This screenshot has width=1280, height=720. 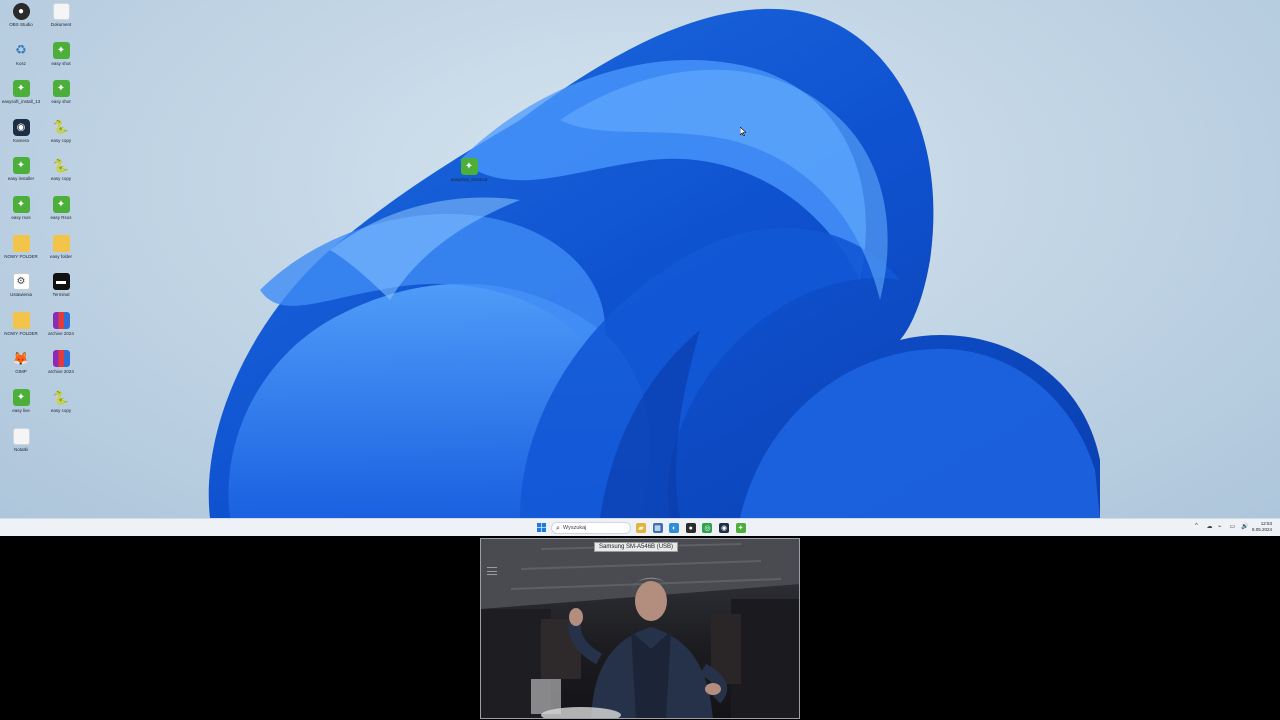 I want to click on taskbar-obs-icon: ●, so click(x=690, y=528).